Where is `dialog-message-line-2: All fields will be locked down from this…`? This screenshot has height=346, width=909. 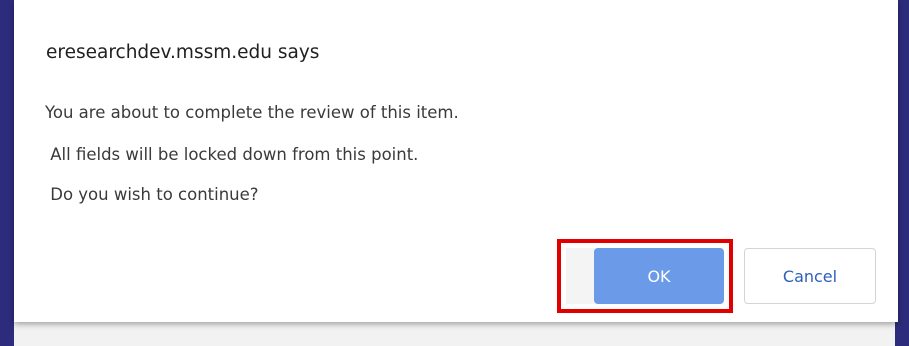 dialog-message-line-2: All fields will be locked down from this… is located at coordinates (232, 154).